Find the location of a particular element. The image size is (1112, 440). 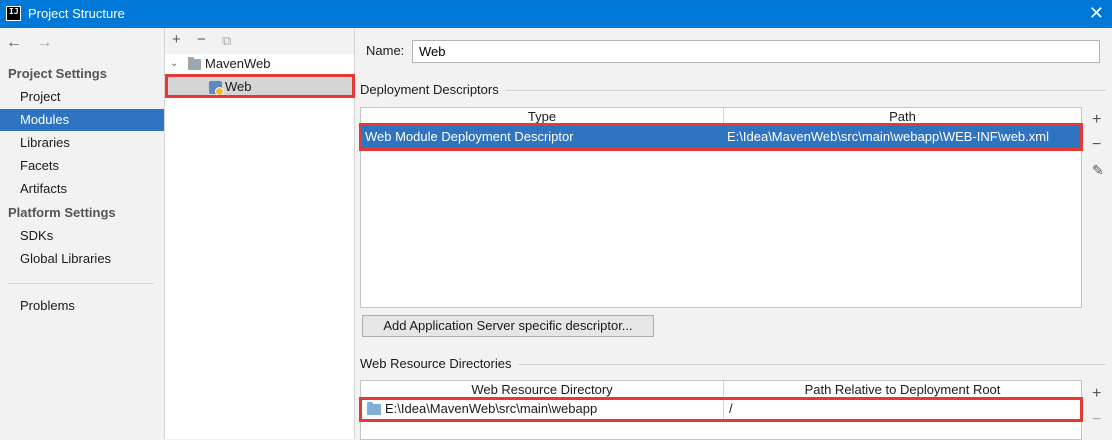

copy-icon: ⧉ is located at coordinates (226, 41).